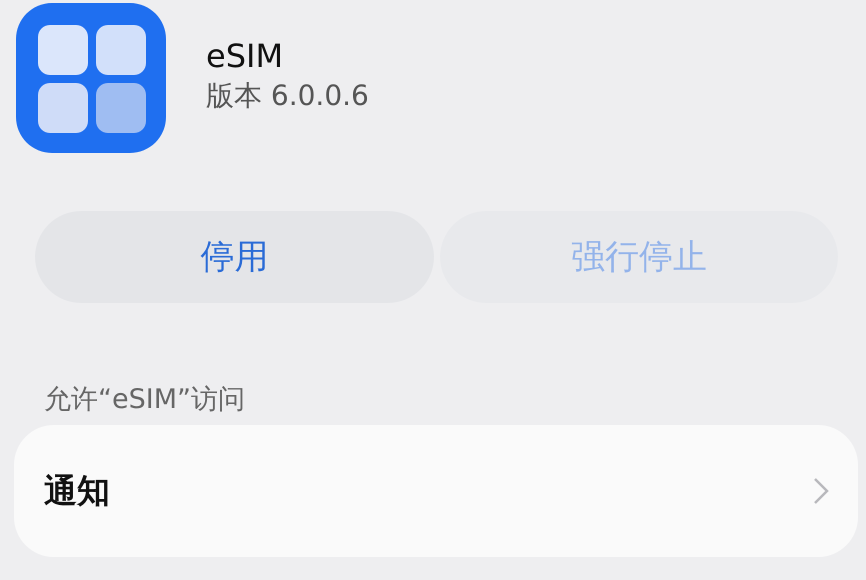  I want to click on app-version: 版本 6.0.0.6, so click(287, 96).